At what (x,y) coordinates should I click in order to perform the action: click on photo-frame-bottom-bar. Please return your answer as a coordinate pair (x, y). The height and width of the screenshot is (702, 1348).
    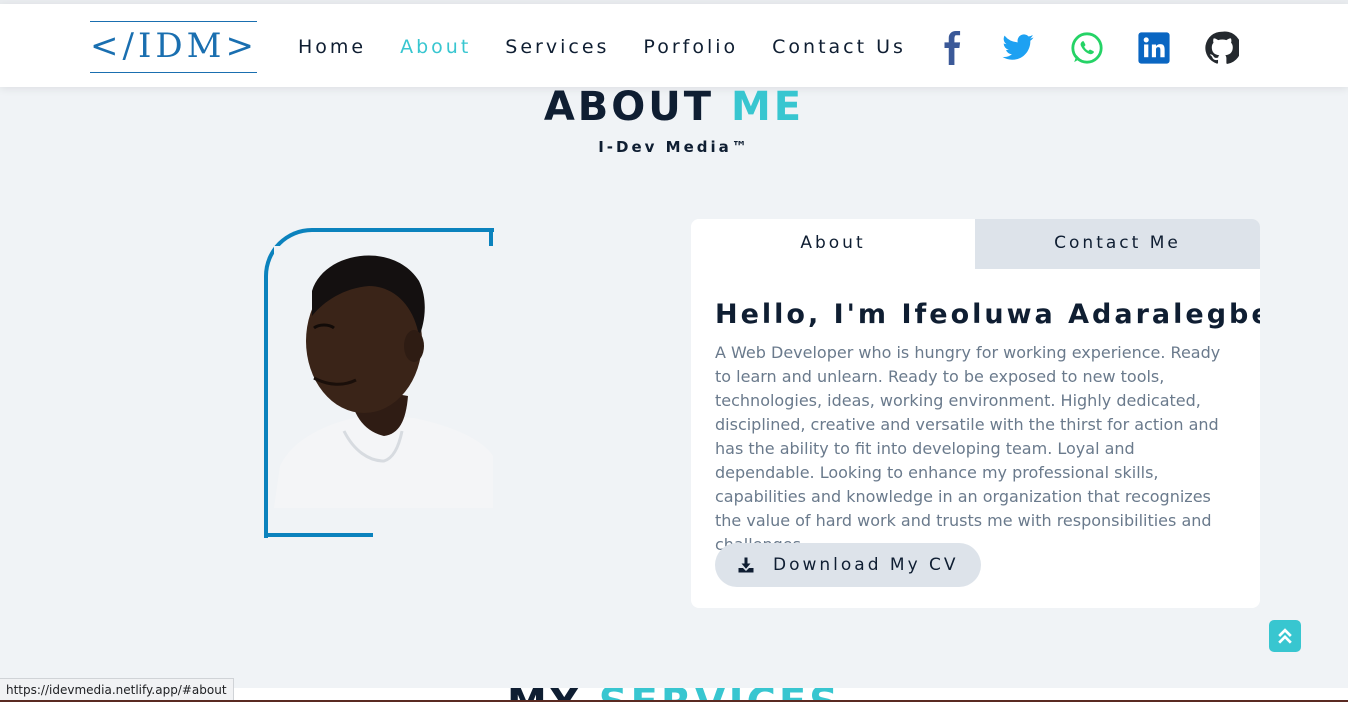
    Looking at the image, I should click on (318, 535).